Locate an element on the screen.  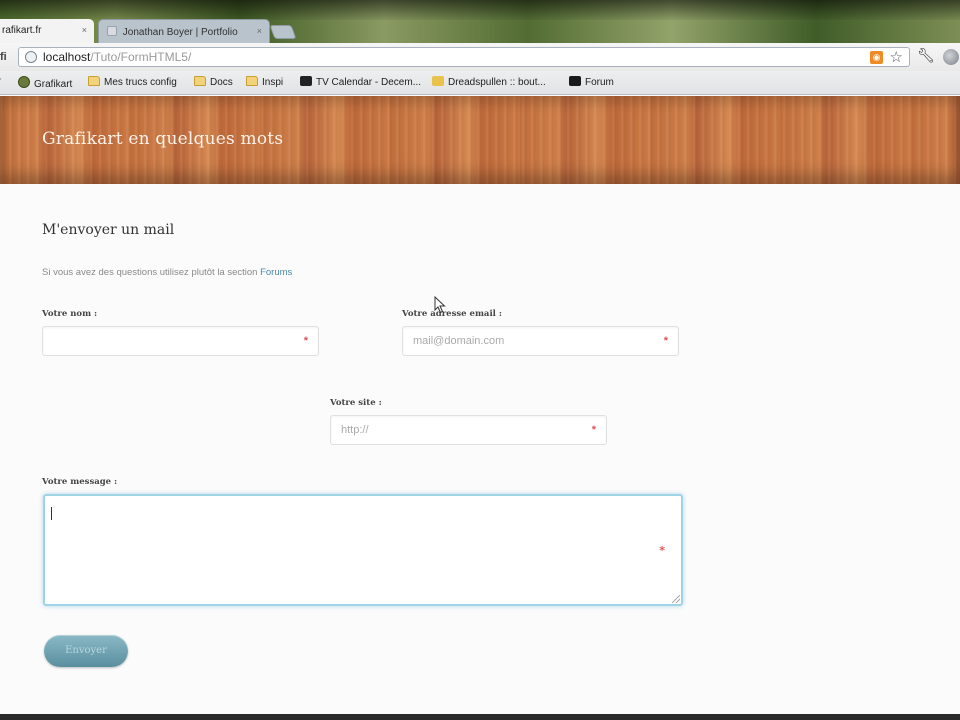
dreadspullen-icon is located at coordinates (438, 81).